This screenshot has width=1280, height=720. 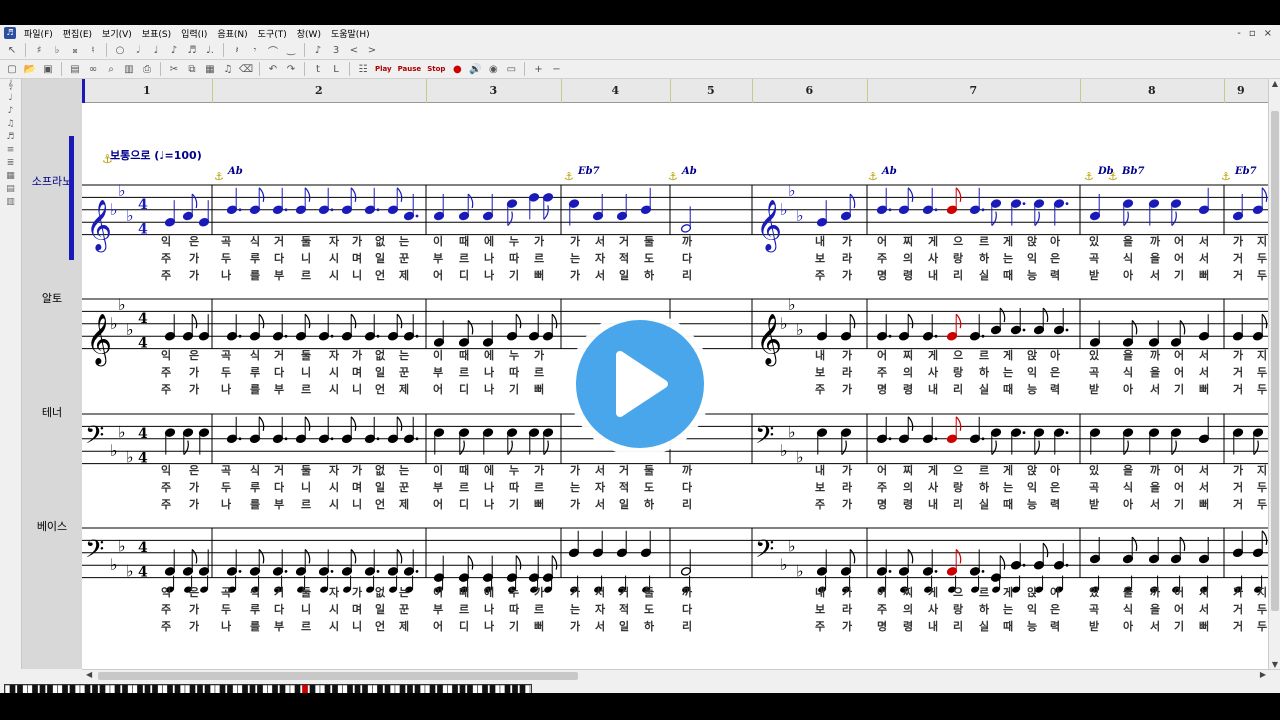 What do you see at coordinates (10, 85) in the screenshot?
I see `treble-clef-tool-icon: 𝄞` at bounding box center [10, 85].